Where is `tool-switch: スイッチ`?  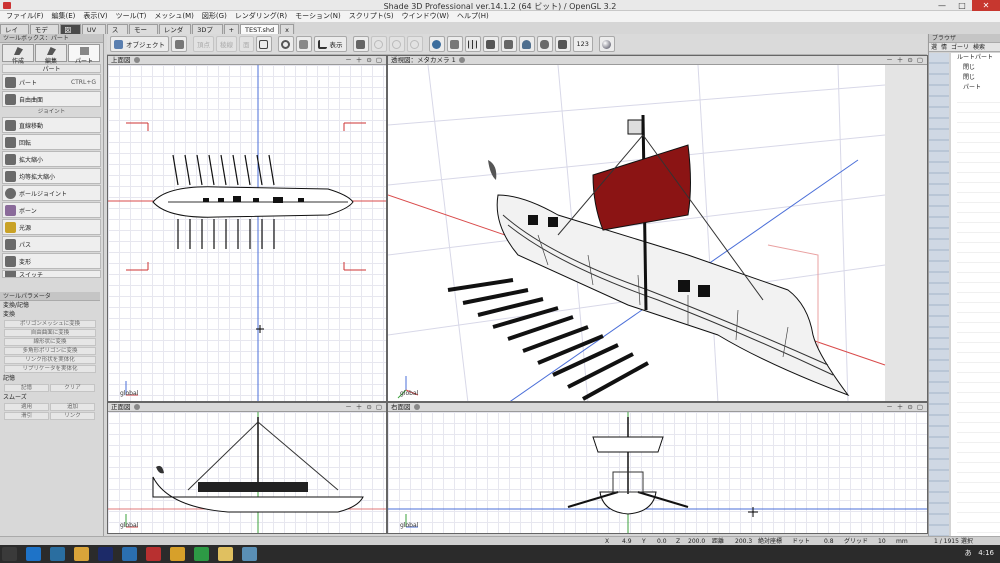
tool-switch: スイッチ is located at coordinates (51, 274).